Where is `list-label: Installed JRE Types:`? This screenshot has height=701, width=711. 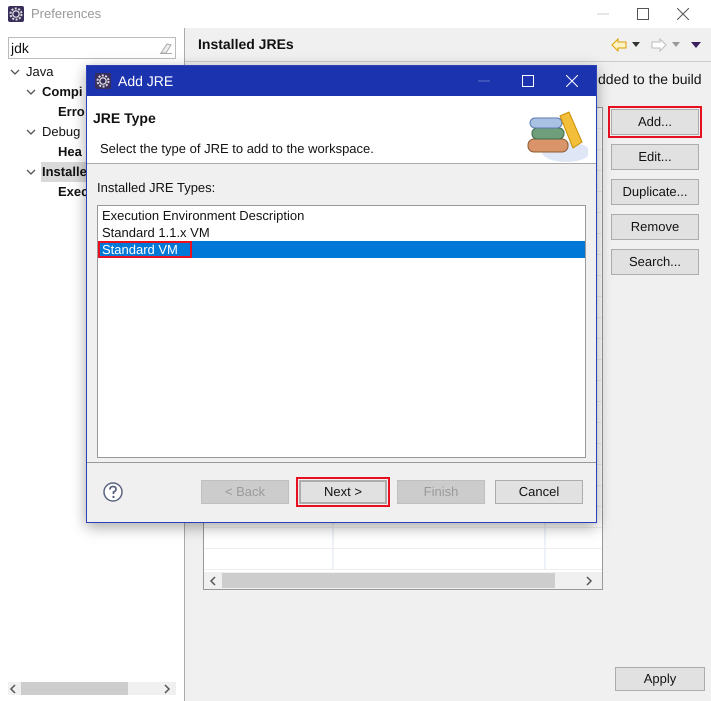
list-label: Installed JRE Types: is located at coordinates (156, 188).